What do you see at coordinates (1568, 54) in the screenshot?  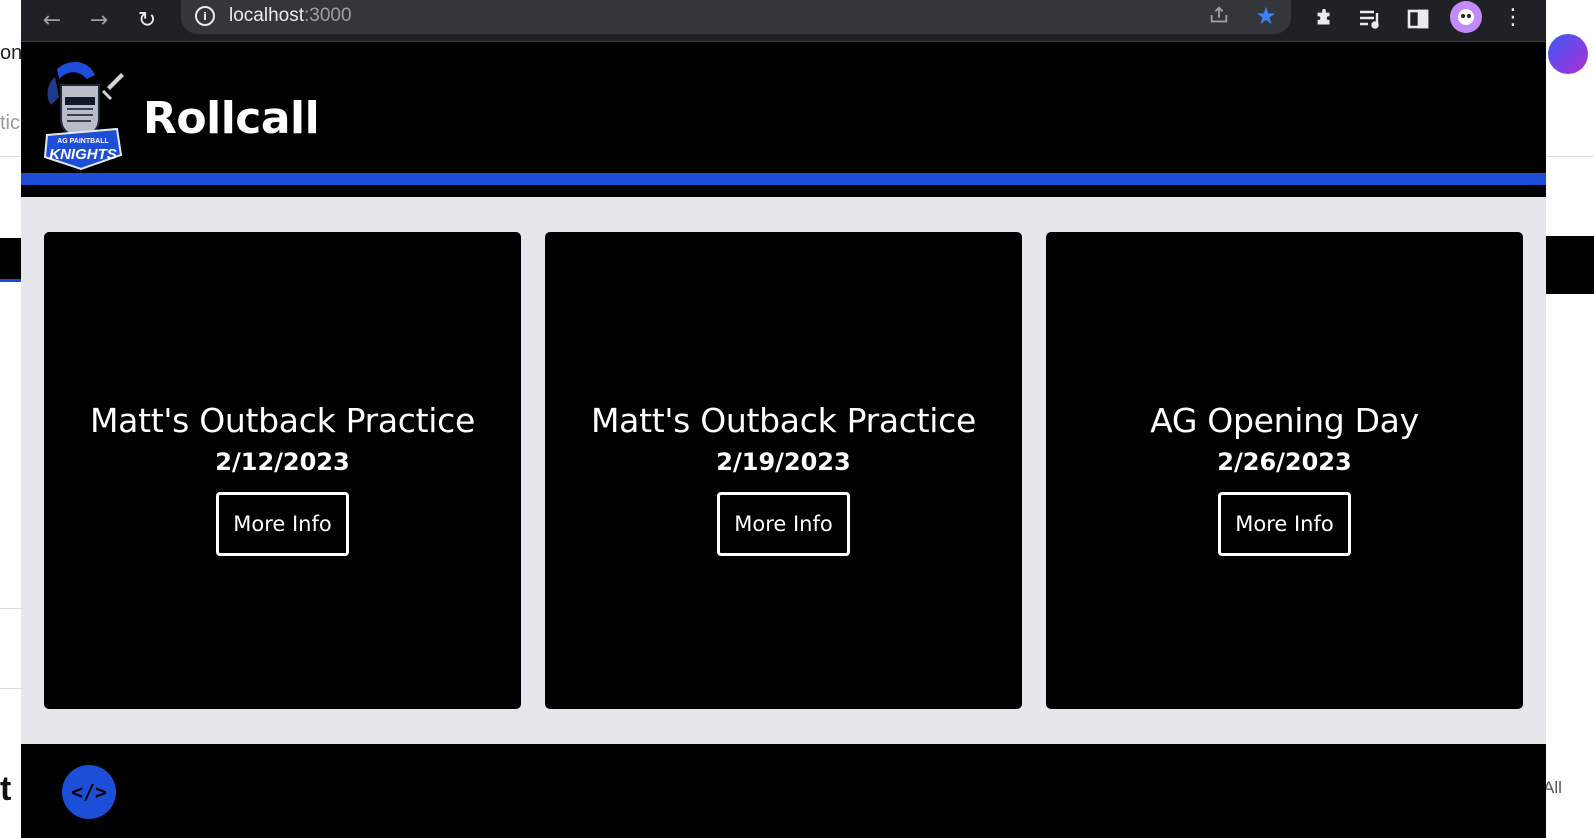 I see `background-avatar` at bounding box center [1568, 54].